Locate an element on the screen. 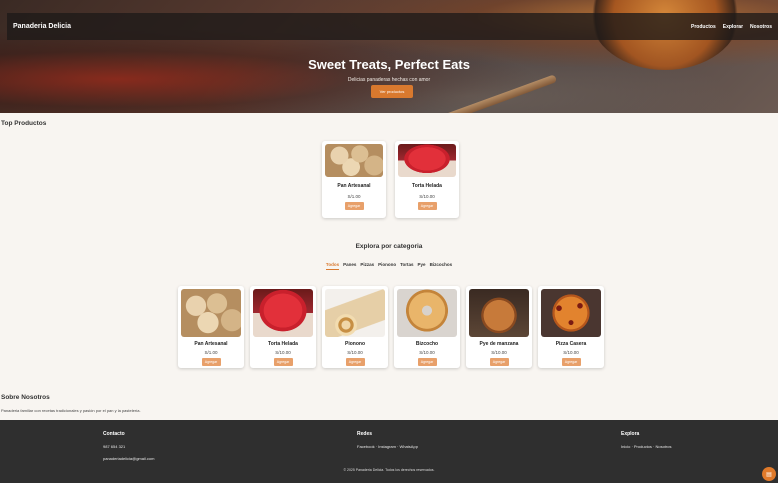 The width and height of the screenshot is (778, 483). pionono-image is located at coordinates (355, 313).